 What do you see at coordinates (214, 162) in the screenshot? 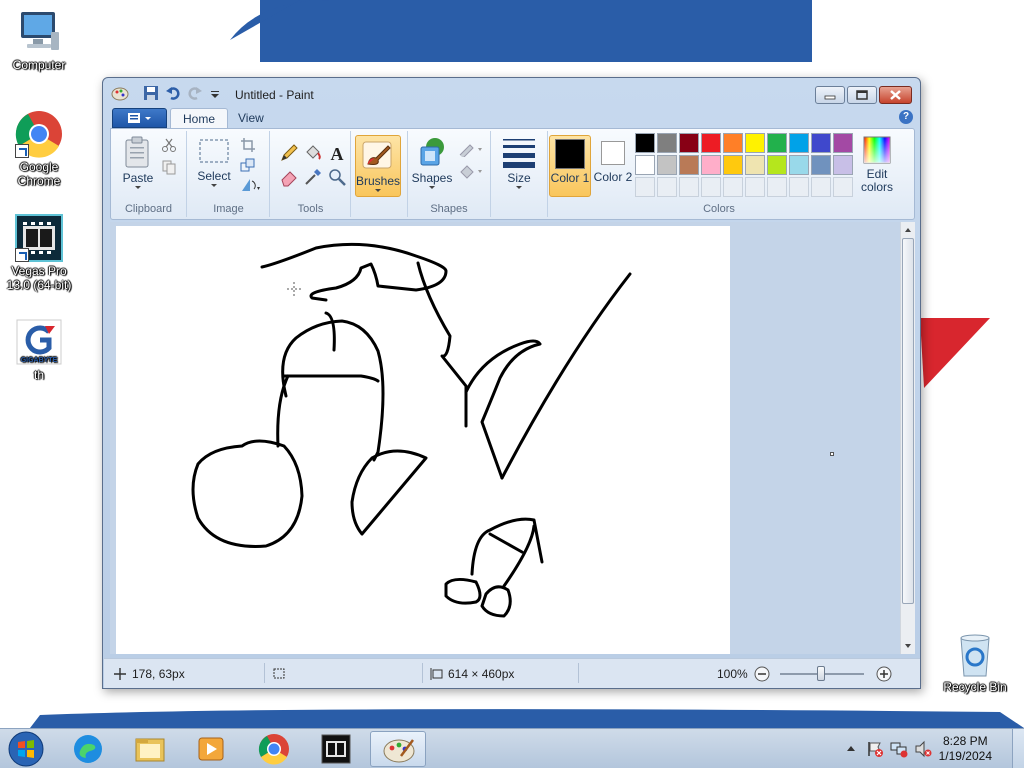
I see `select-button: Select` at bounding box center [214, 162].